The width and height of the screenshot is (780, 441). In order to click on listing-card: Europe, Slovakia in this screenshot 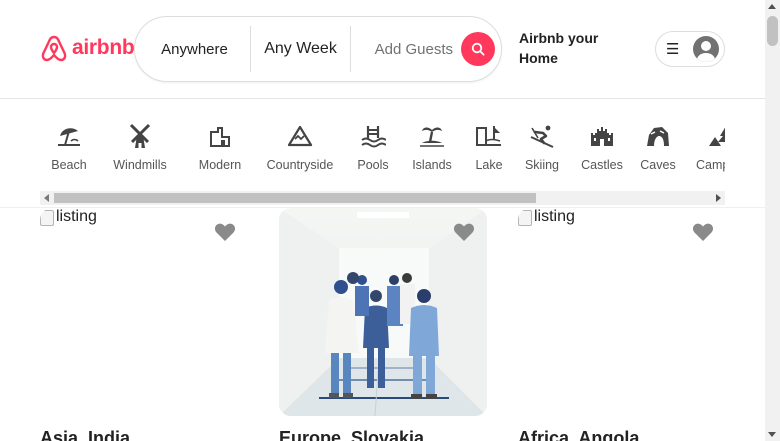, I will do `click(383, 324)`.